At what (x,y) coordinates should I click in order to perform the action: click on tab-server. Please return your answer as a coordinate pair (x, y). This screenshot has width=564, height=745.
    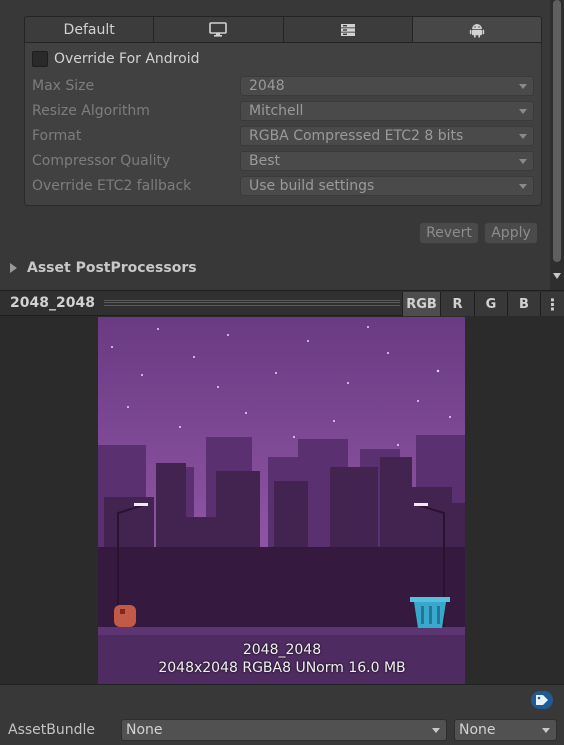
    Looking at the image, I should click on (348, 29).